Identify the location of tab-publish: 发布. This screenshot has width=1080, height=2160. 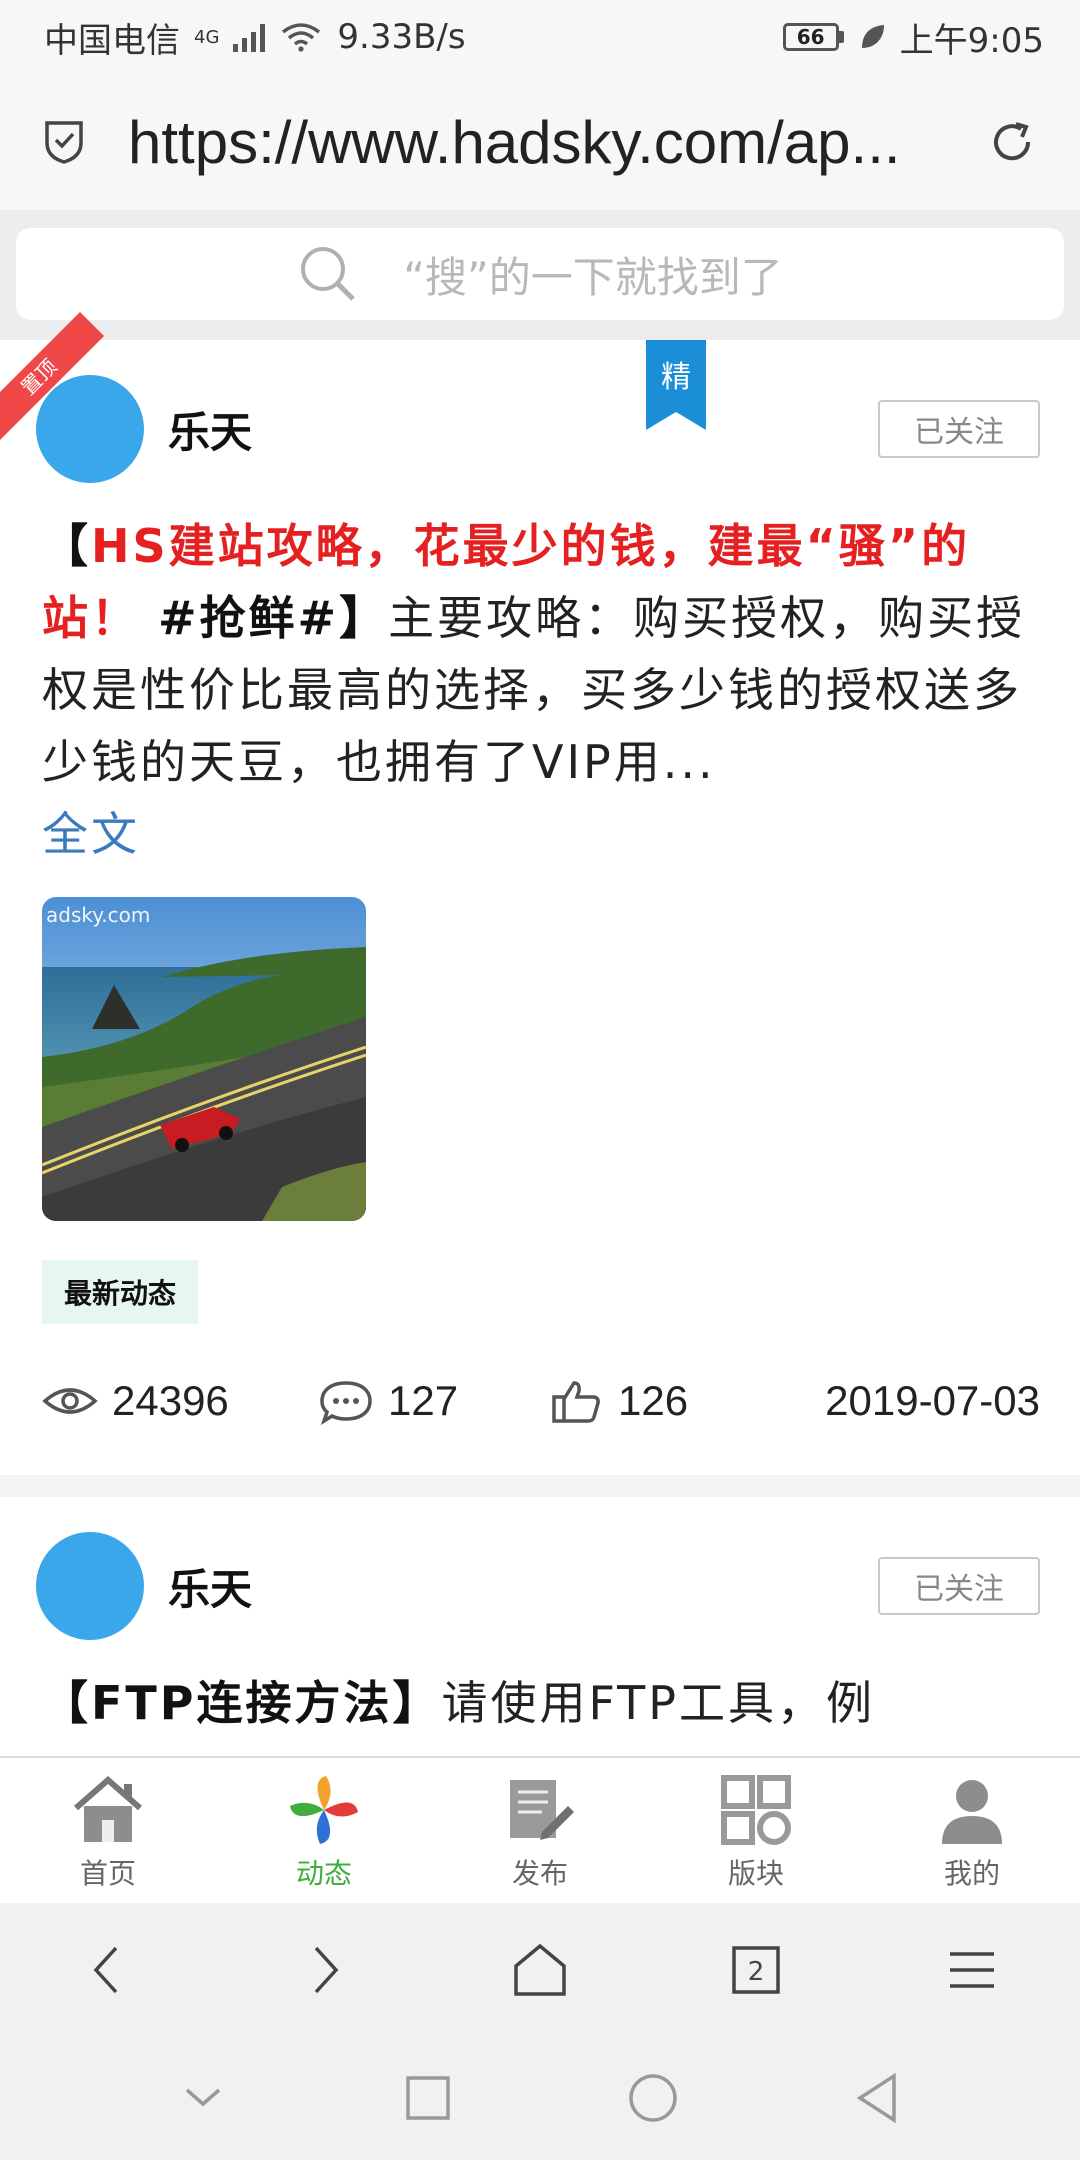
(540, 1830).